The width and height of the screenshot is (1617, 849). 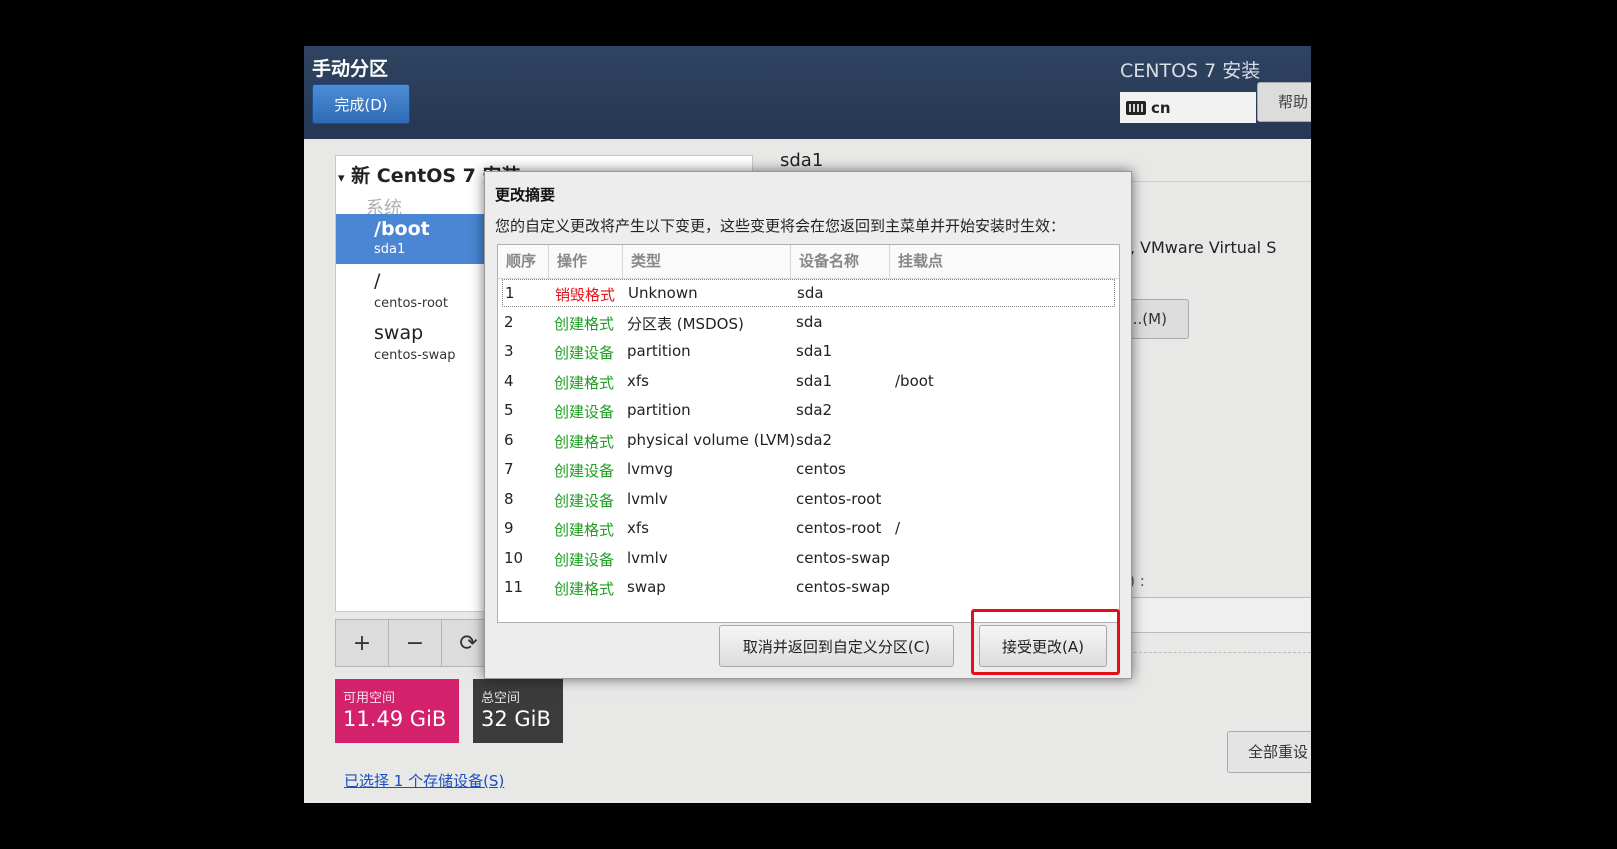 What do you see at coordinates (821, 469) in the screenshot?
I see `cell-device: centos` at bounding box center [821, 469].